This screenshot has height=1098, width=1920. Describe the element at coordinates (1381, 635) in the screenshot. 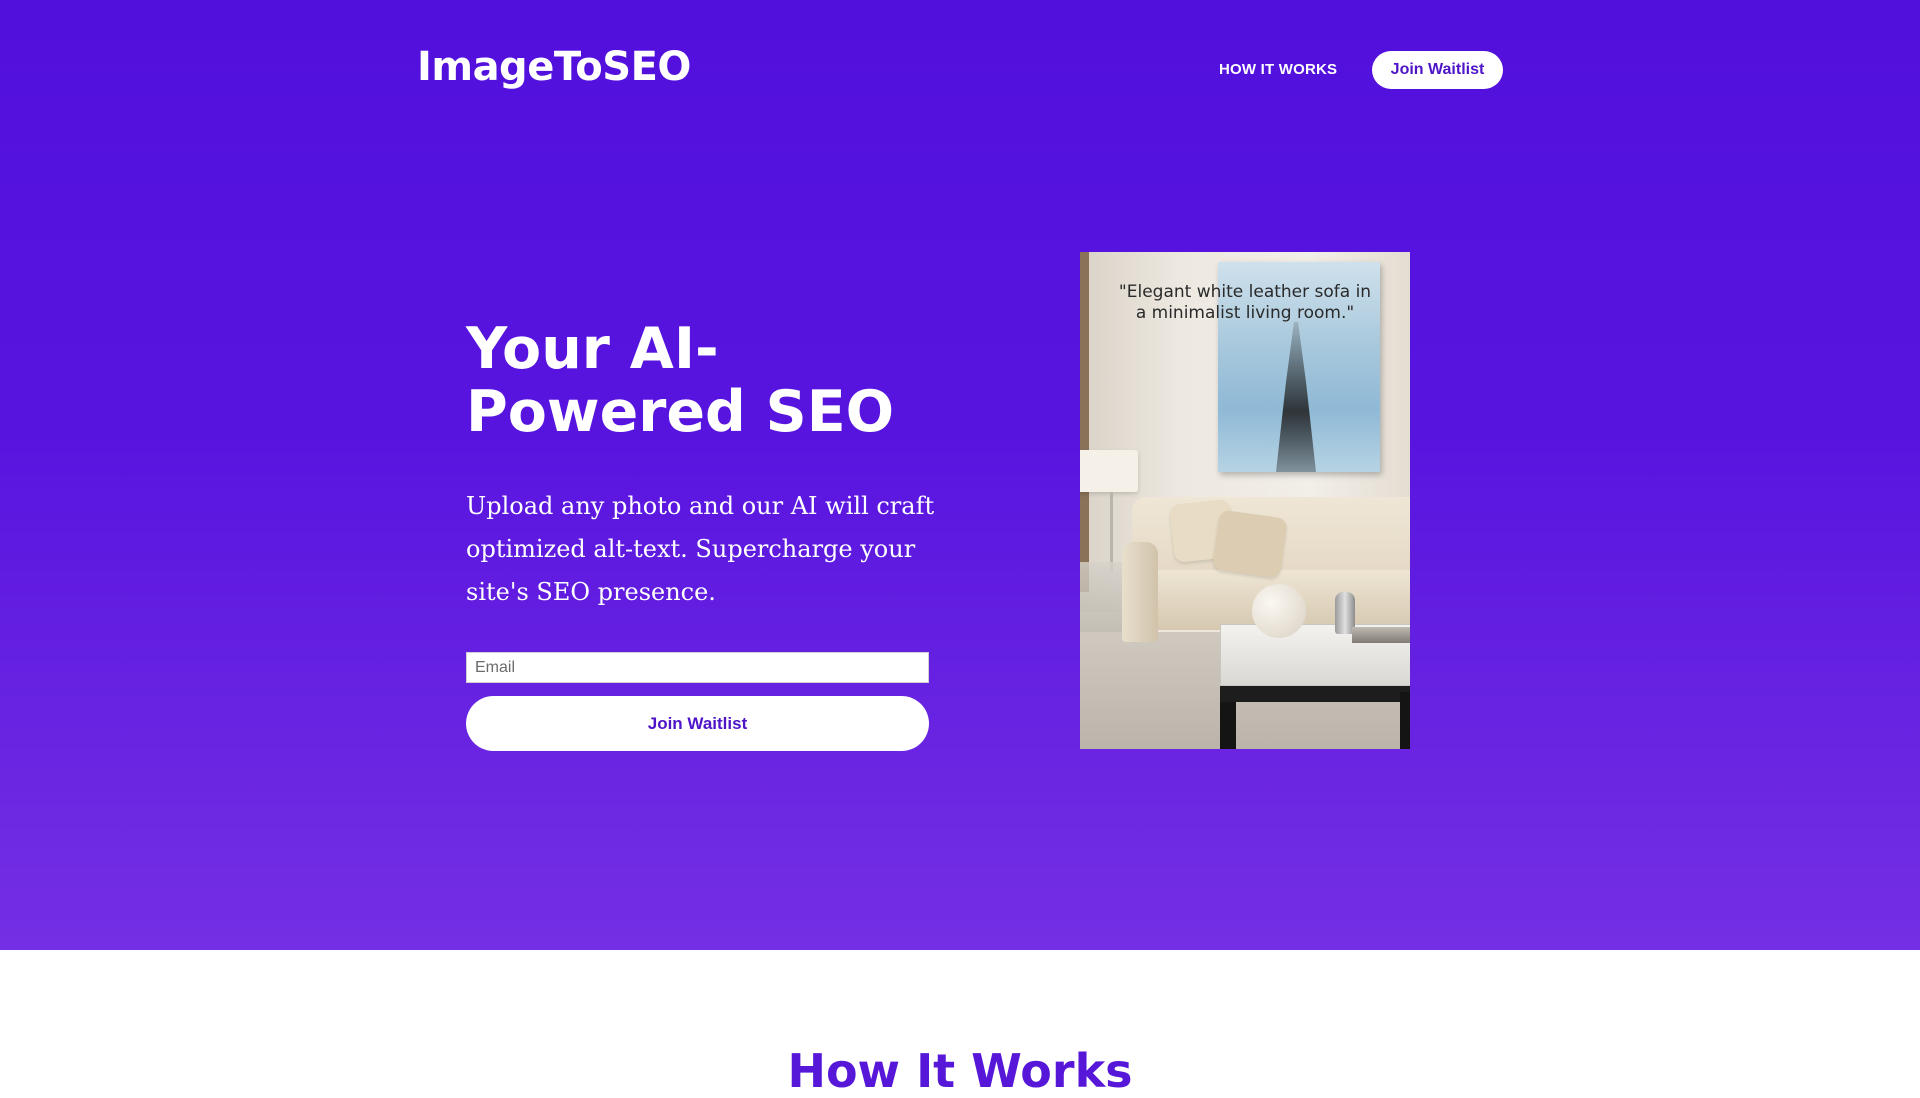

I see `image-decor-books` at that location.